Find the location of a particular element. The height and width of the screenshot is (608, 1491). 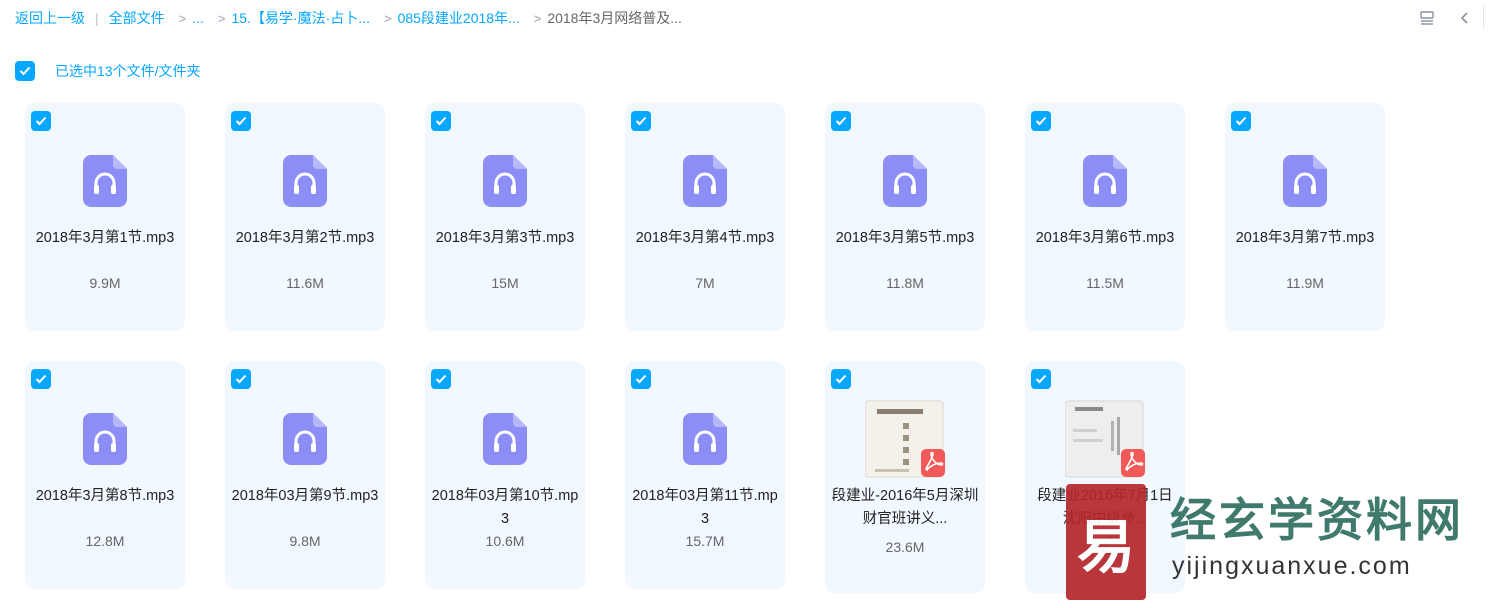

file-card: 2018年03月第10节.mp3 10.6M is located at coordinates (505, 475).